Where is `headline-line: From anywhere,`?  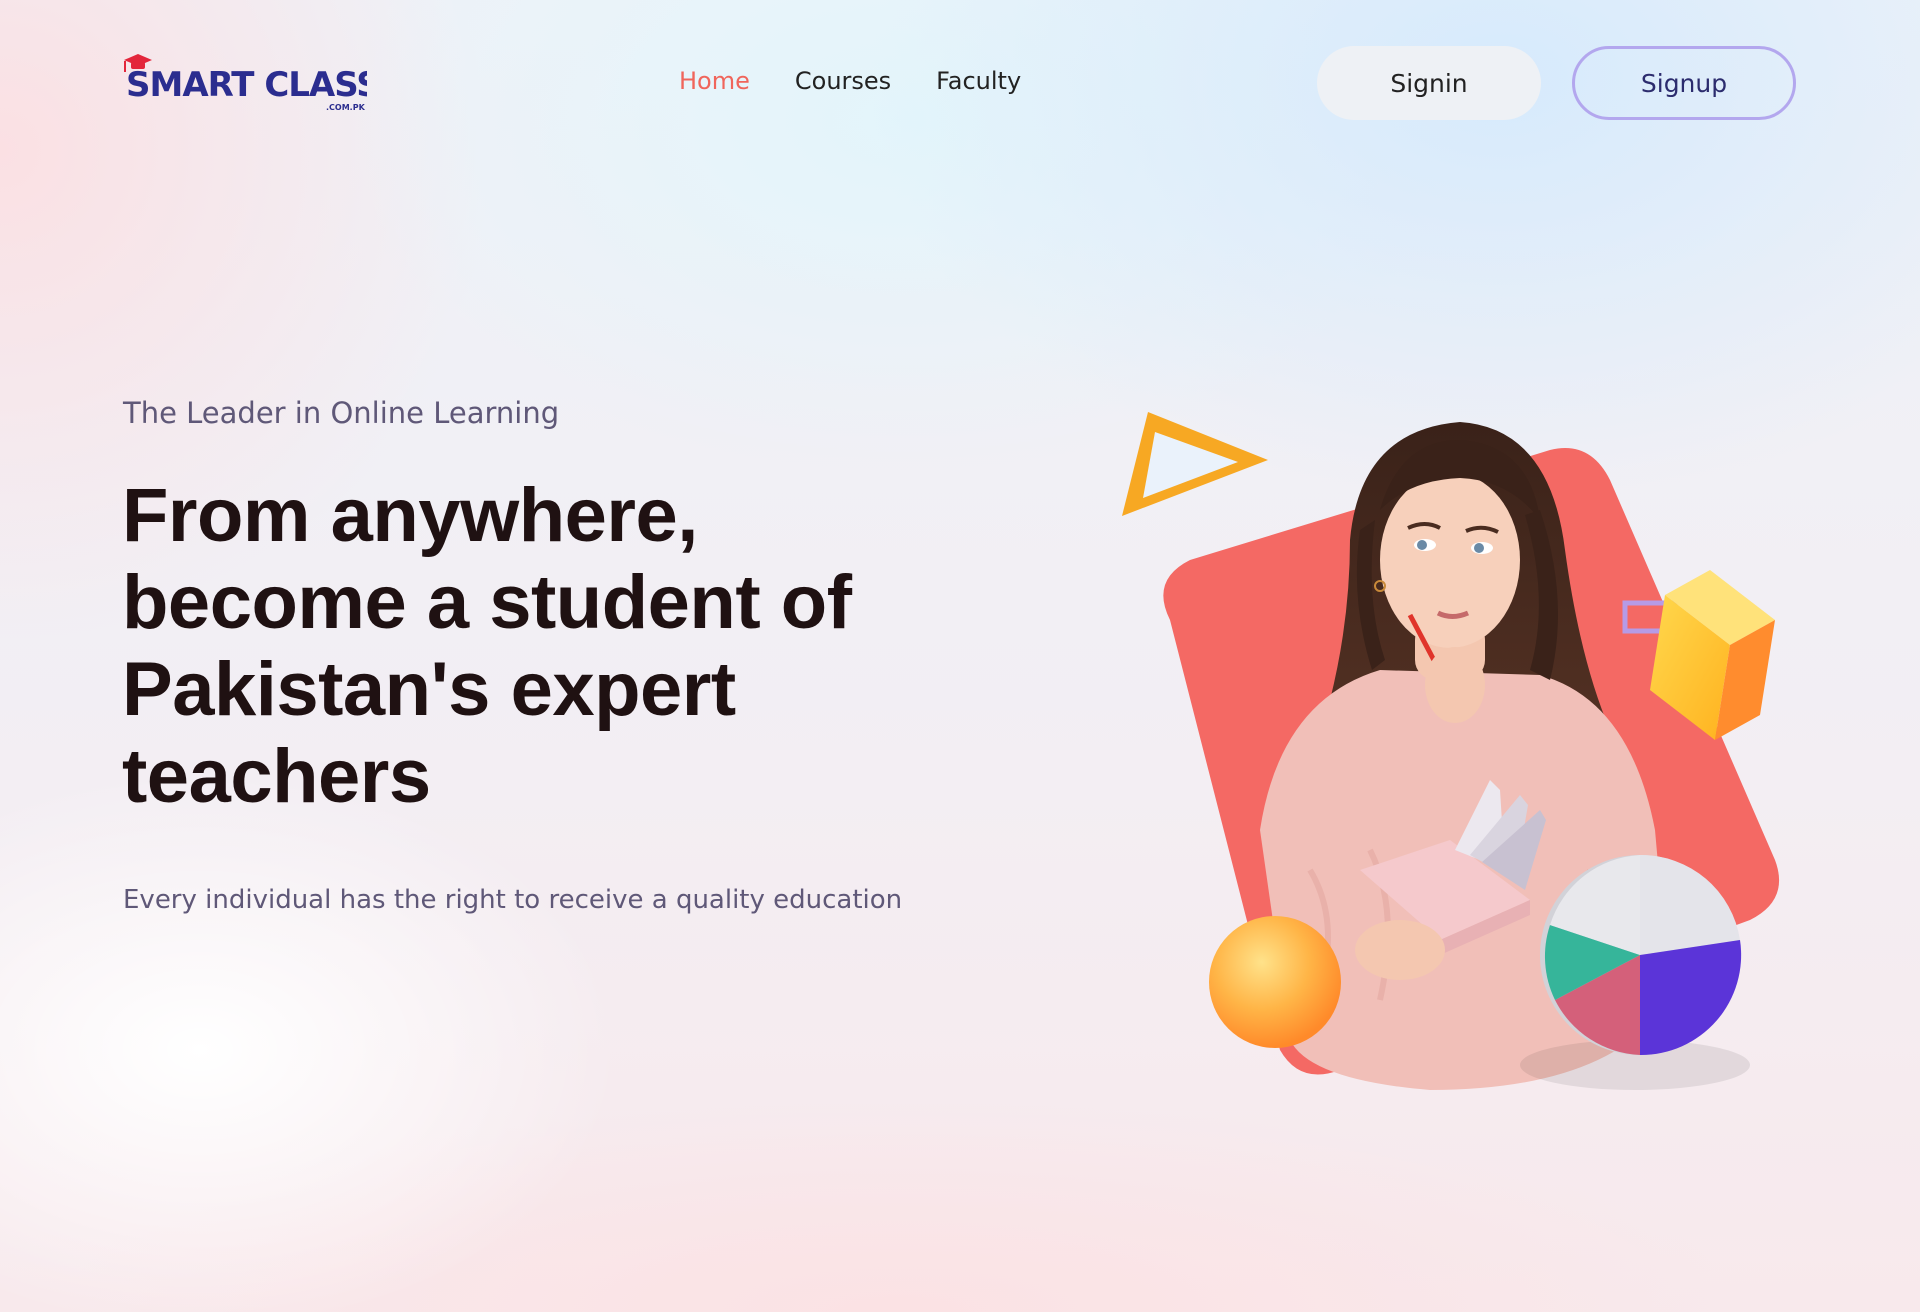
headline-line: From anywhere, is located at coordinates (410, 515).